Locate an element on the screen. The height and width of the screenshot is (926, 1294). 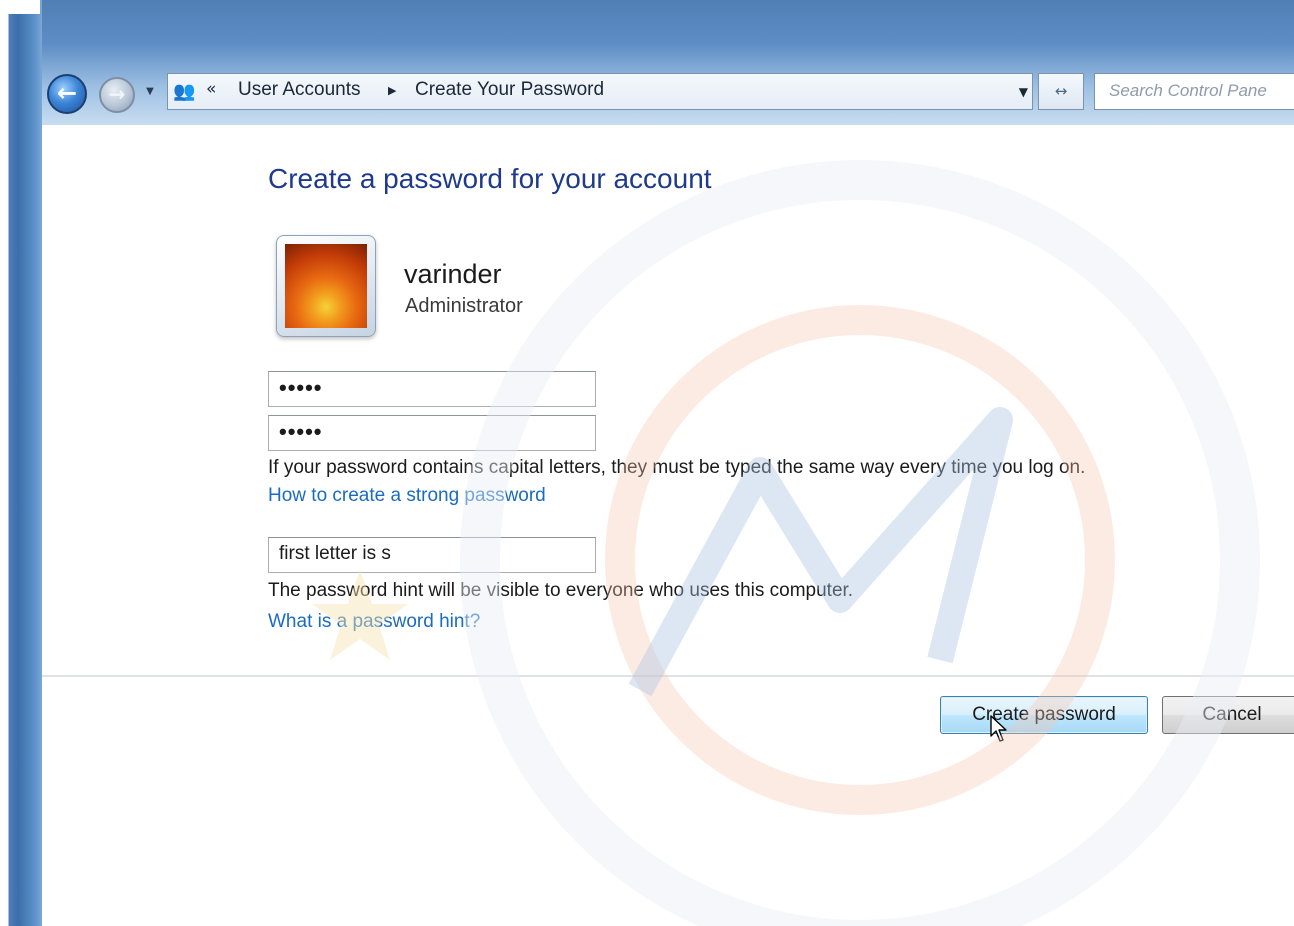
password-hint-field is located at coordinates (432, 555).